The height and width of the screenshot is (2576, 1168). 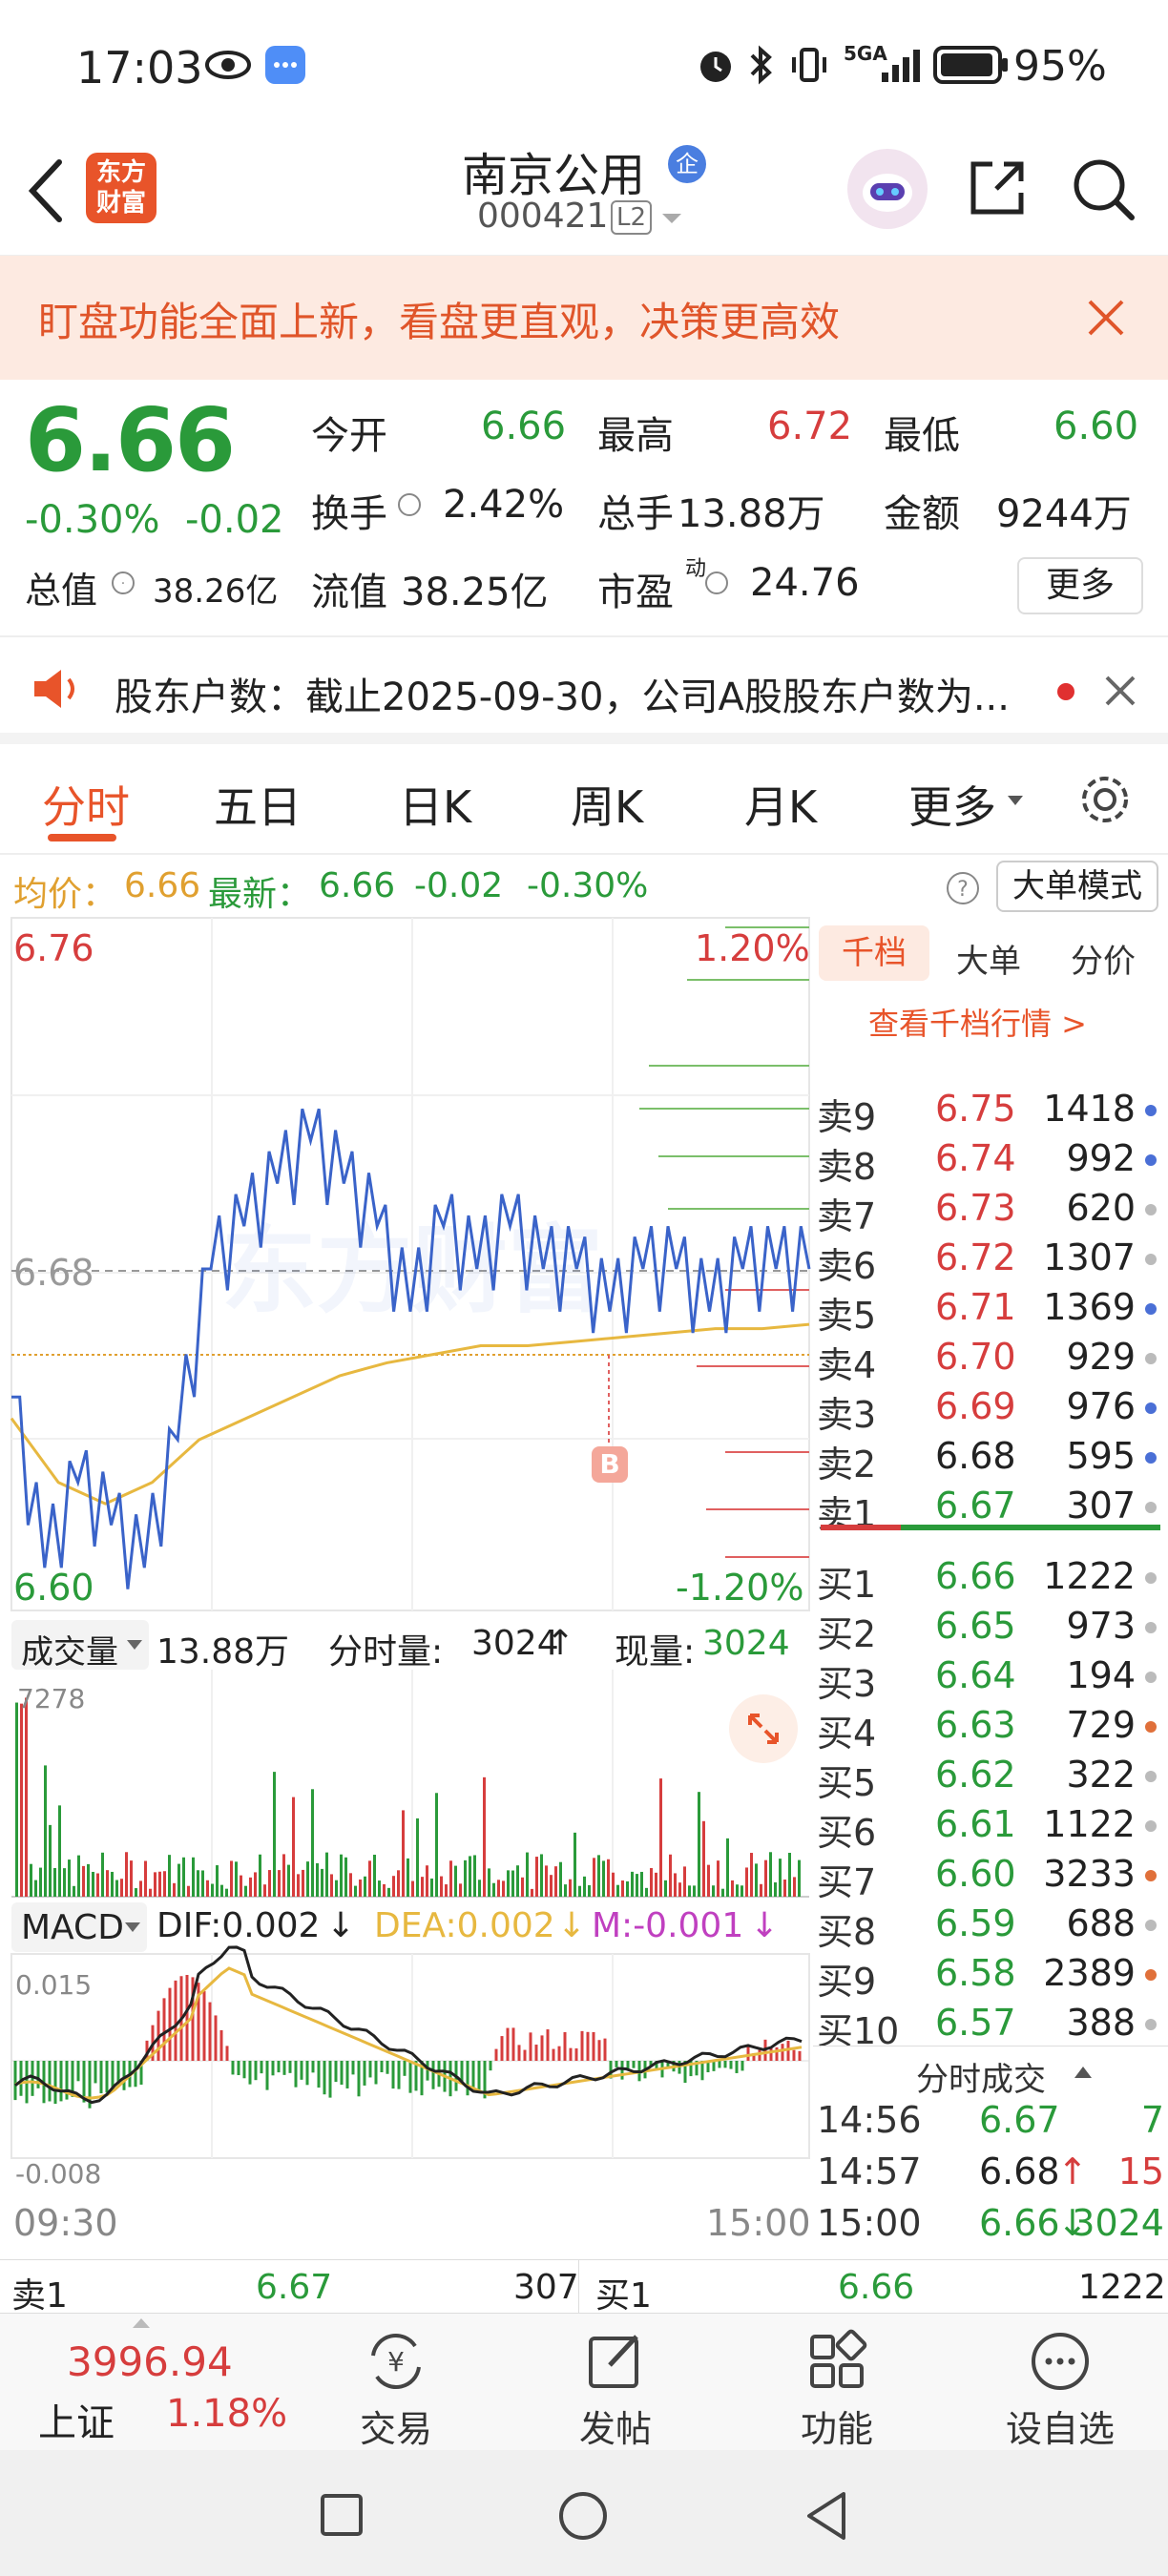 I want to click on sell-label: 卖5, so click(x=847, y=1316).